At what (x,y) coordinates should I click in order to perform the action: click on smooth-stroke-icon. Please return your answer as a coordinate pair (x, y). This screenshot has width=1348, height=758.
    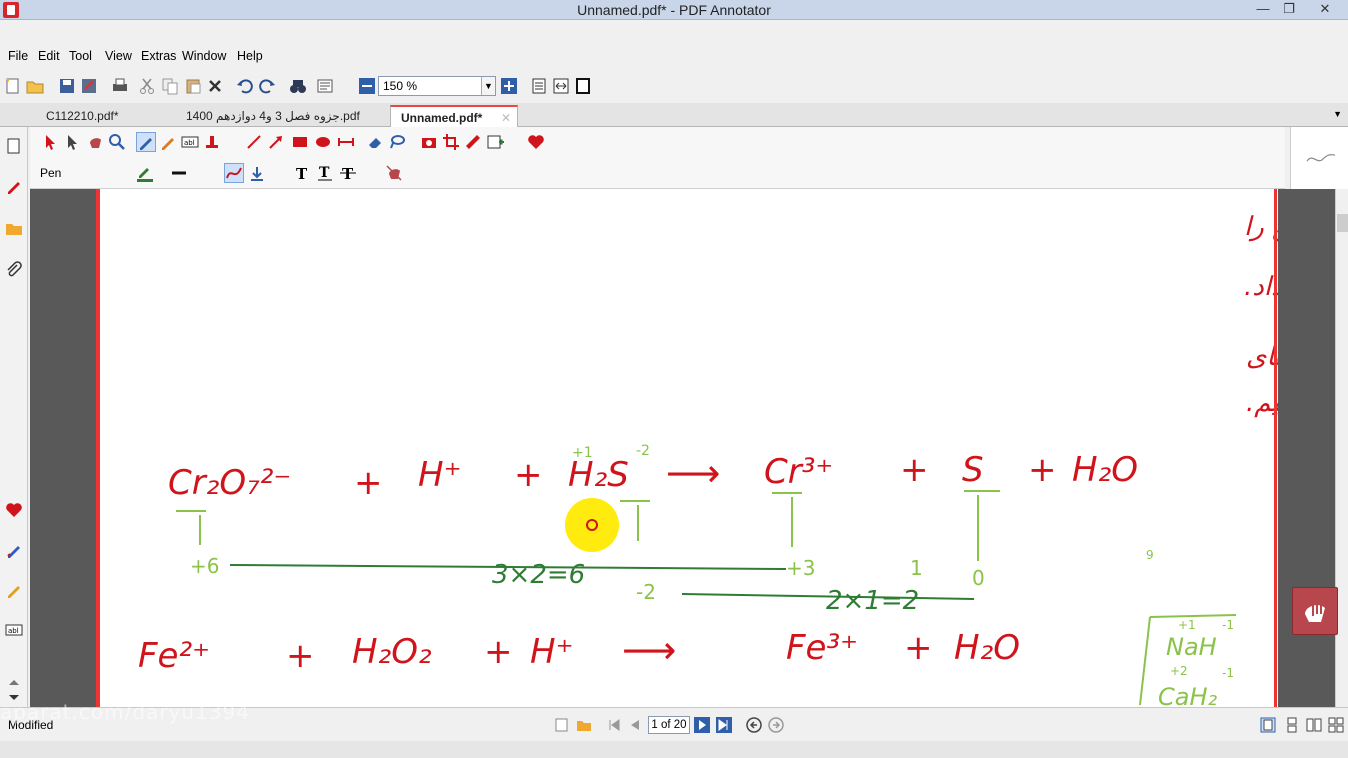
    Looking at the image, I should click on (234, 173).